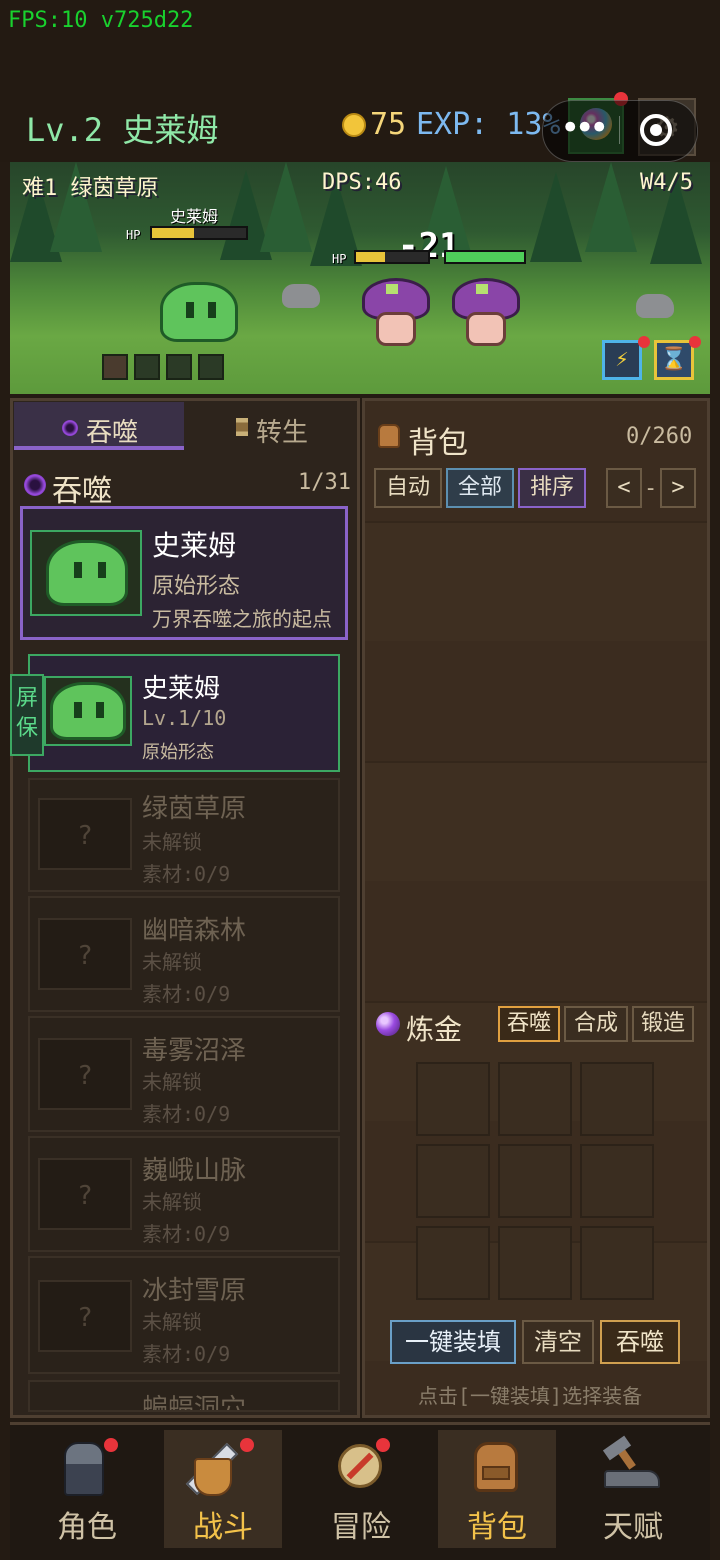 The height and width of the screenshot is (1560, 720). What do you see at coordinates (194, 809) in the screenshot?
I see `locked-name: 绿茵草原` at bounding box center [194, 809].